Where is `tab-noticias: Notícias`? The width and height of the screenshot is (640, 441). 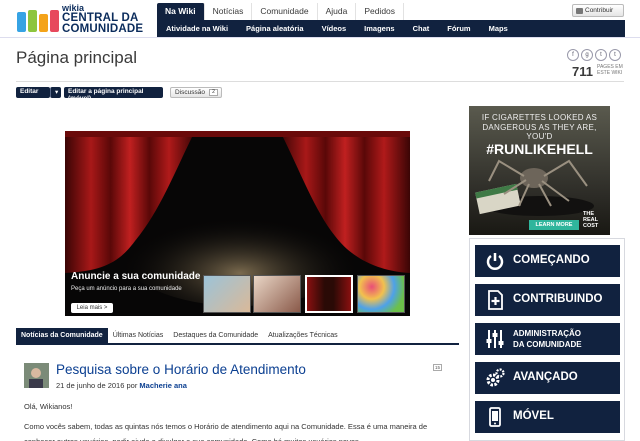
tab-noticias: Notícias is located at coordinates (229, 11).